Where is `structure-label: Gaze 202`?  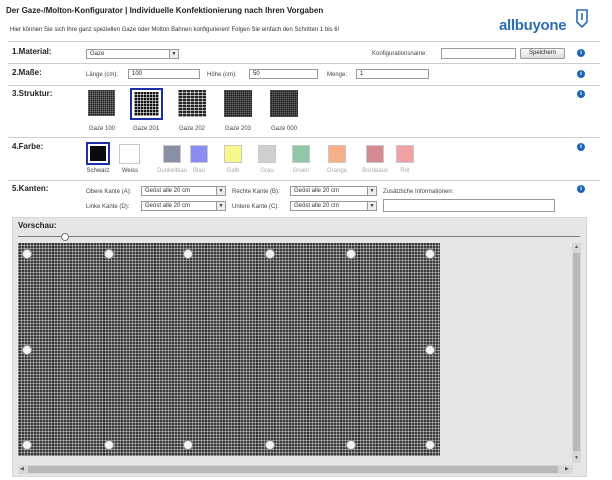 structure-label: Gaze 202 is located at coordinates (192, 129).